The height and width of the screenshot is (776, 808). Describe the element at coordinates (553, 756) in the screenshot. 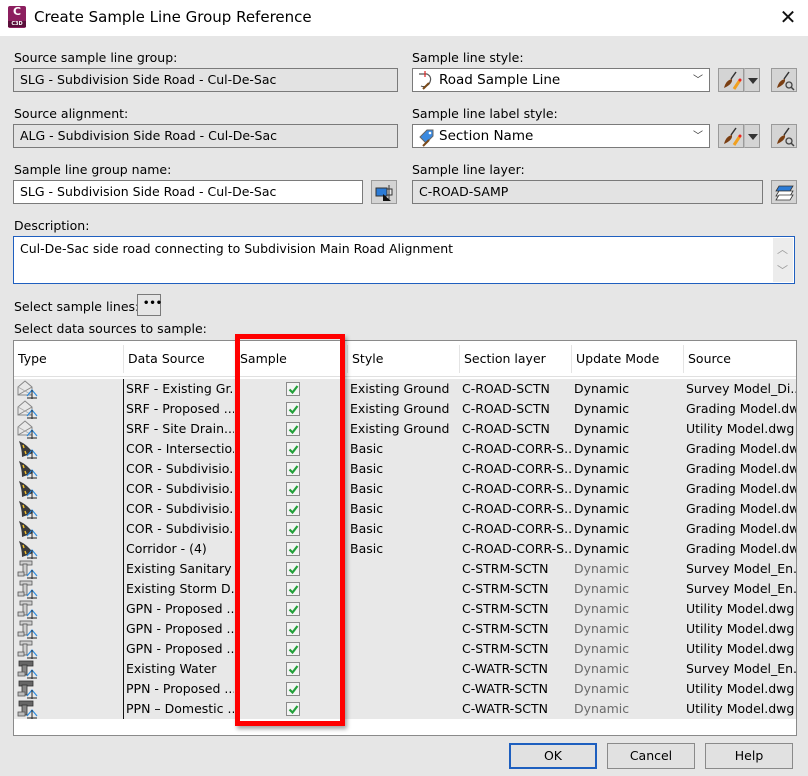

I see `ok-button: OK` at that location.